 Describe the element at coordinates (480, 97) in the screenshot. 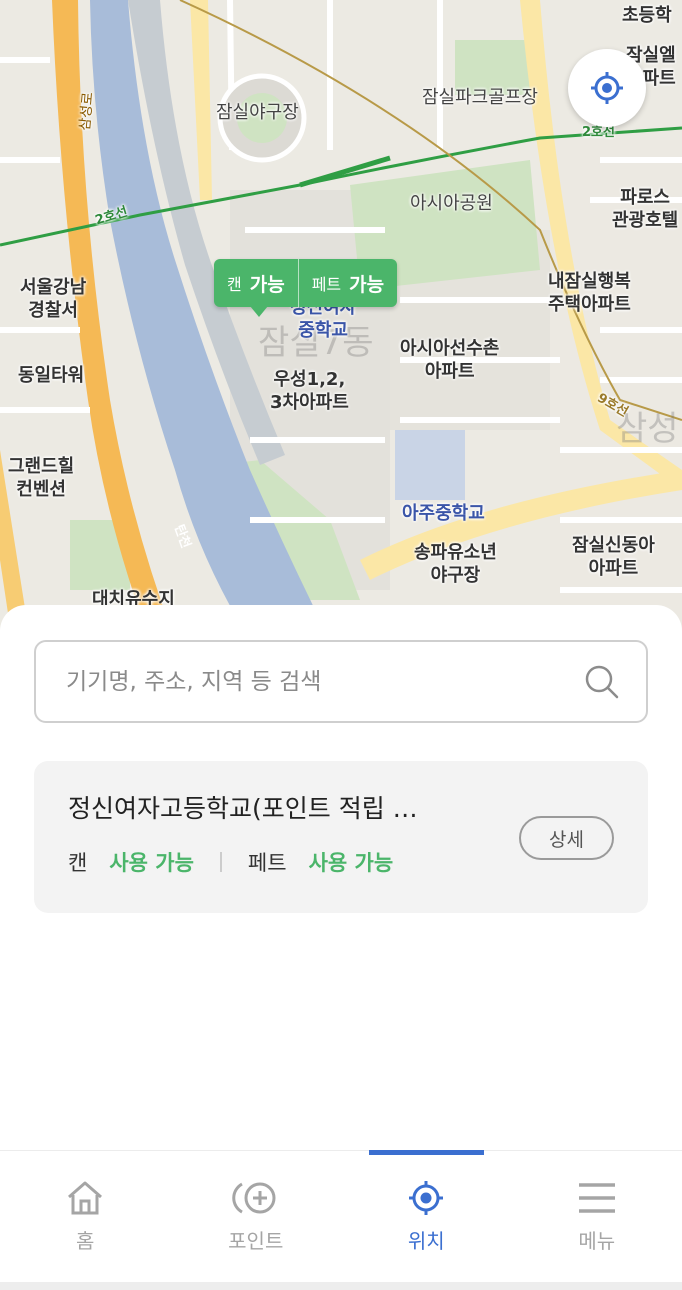

I see `map-label-golf: 잠실파크골프장` at that location.